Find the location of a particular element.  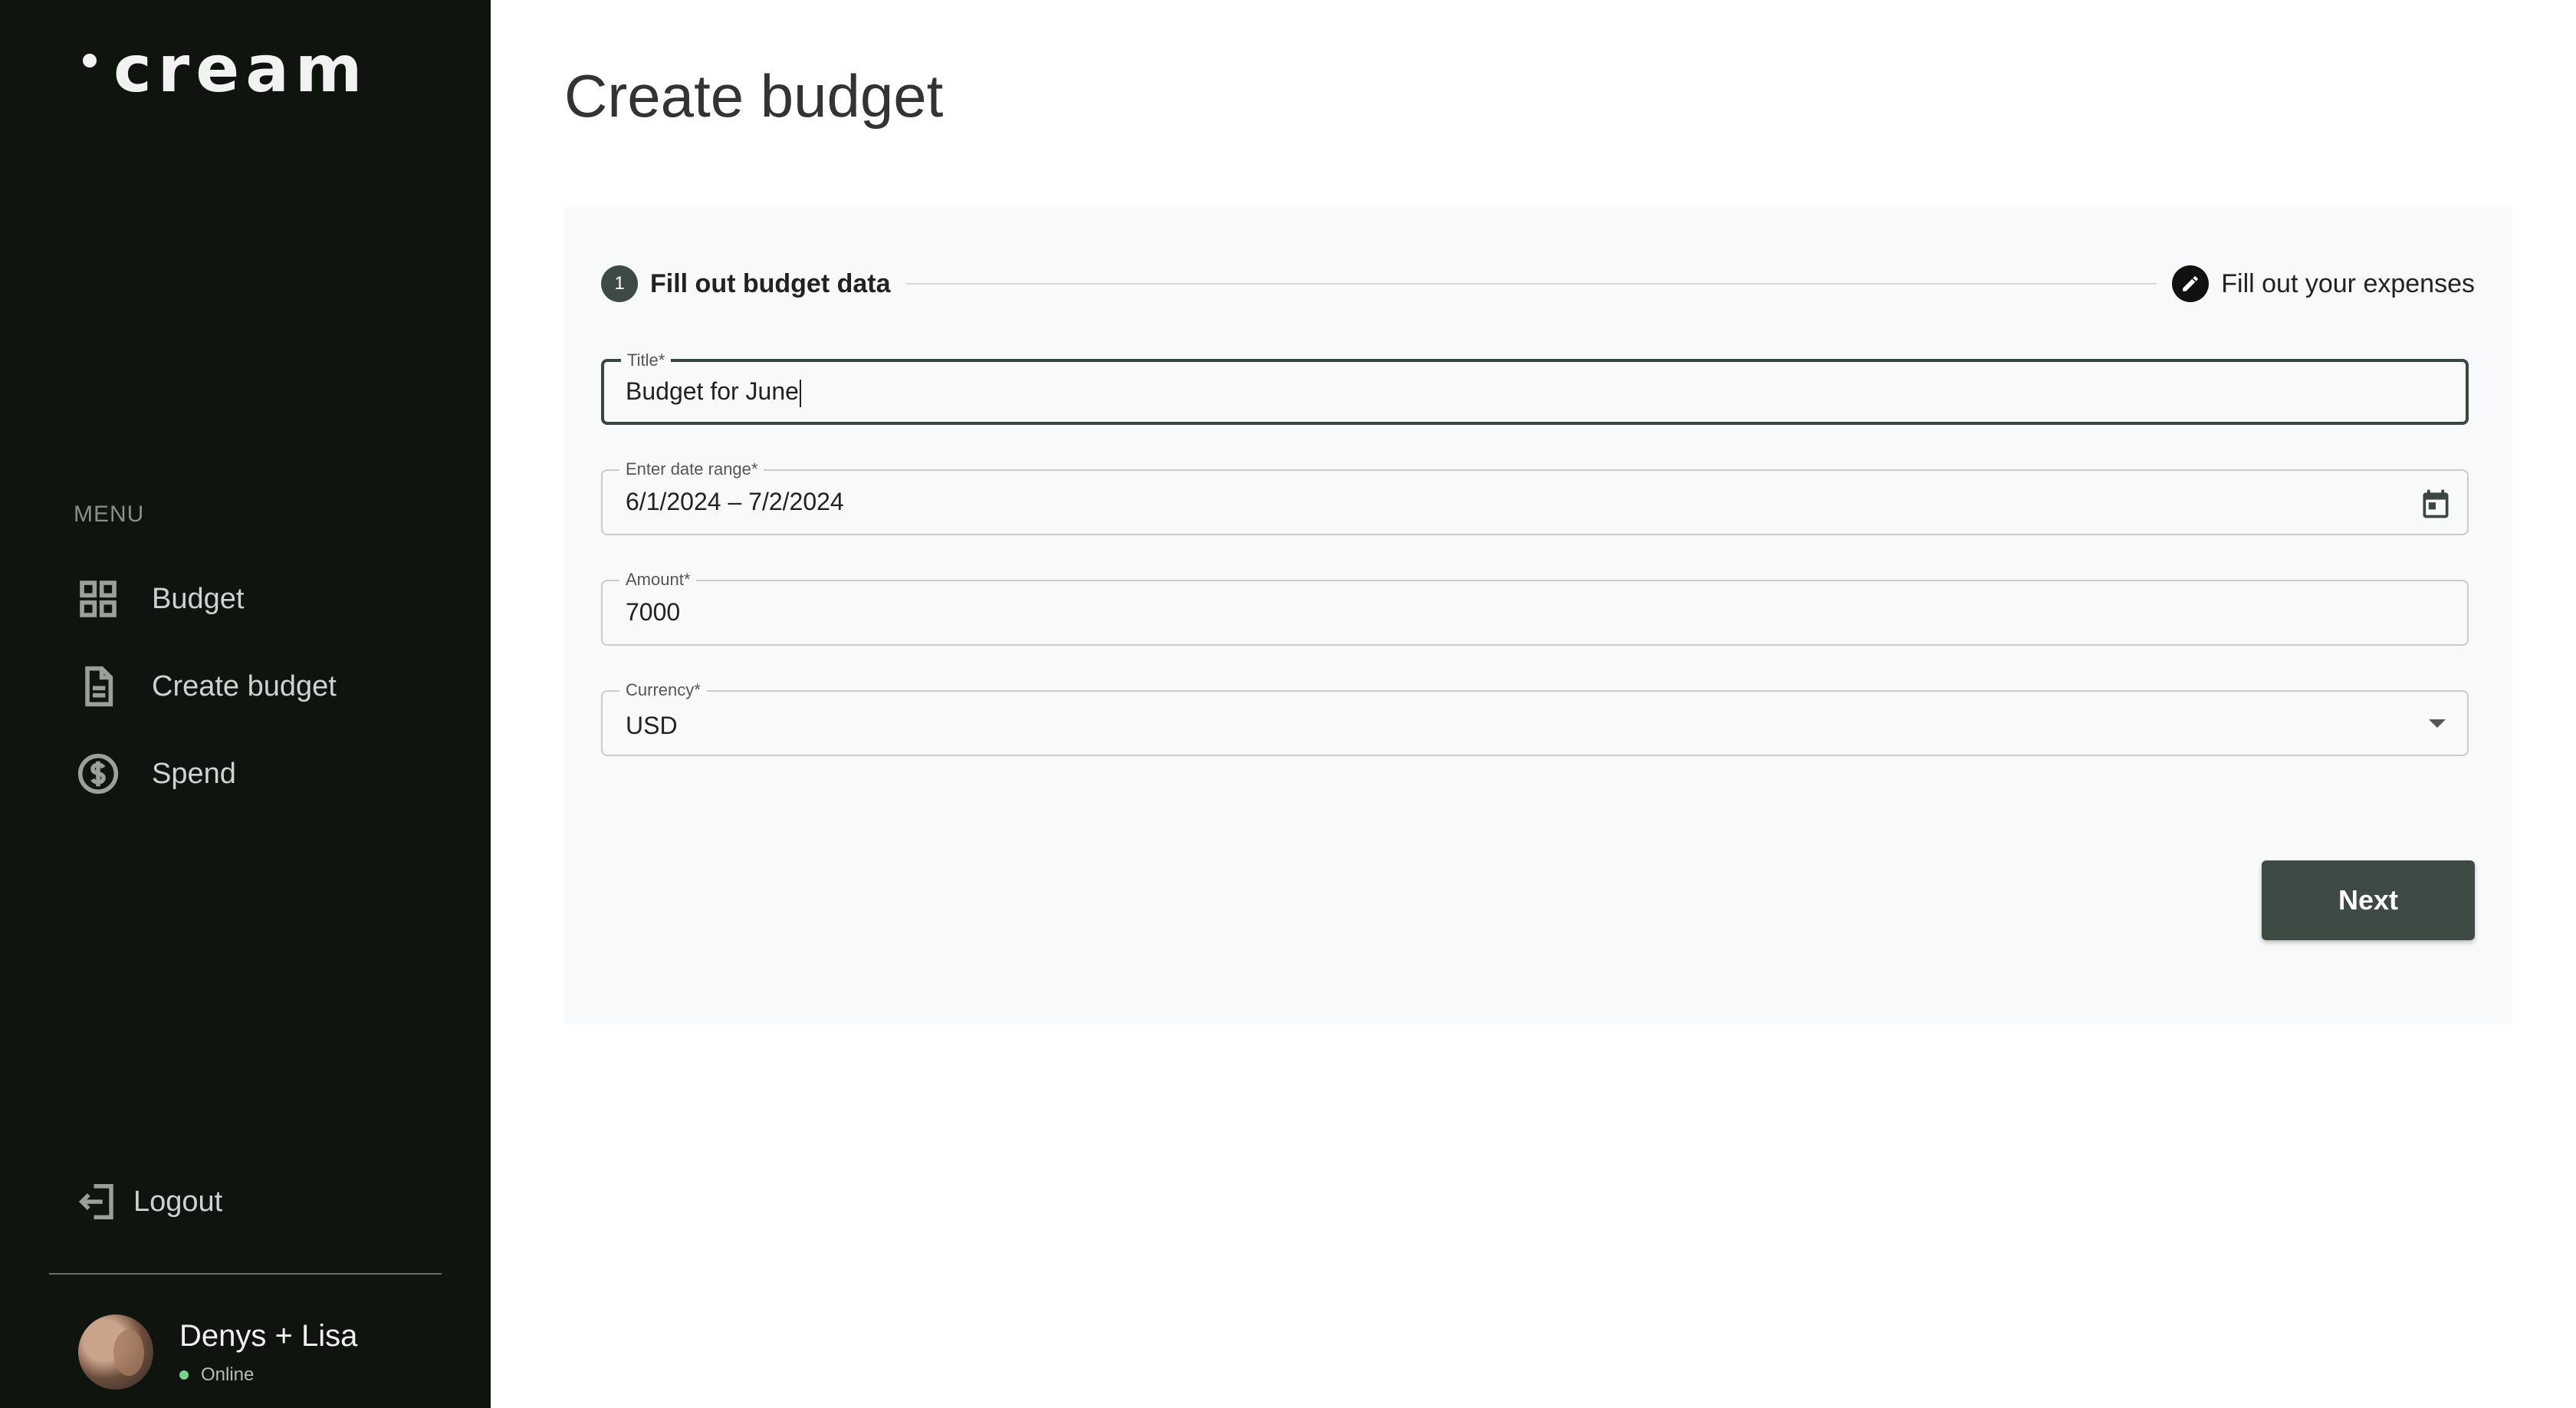

sidebar-item-spend: Spend is located at coordinates (205, 773).